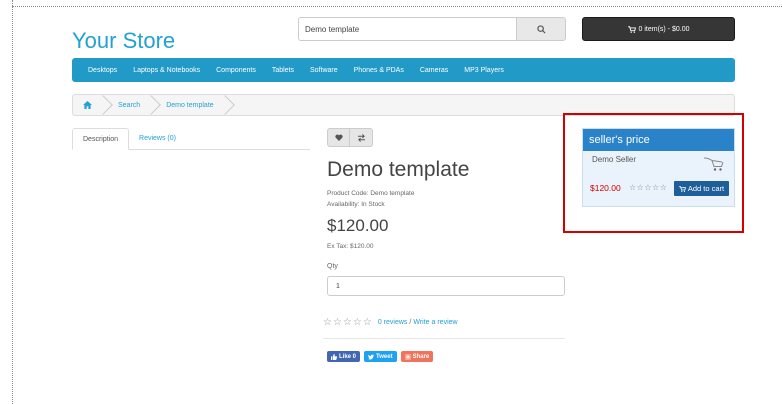 The height and width of the screenshot is (404, 782). I want to click on cart-button: 0 item(s) - $0.00, so click(658, 29).